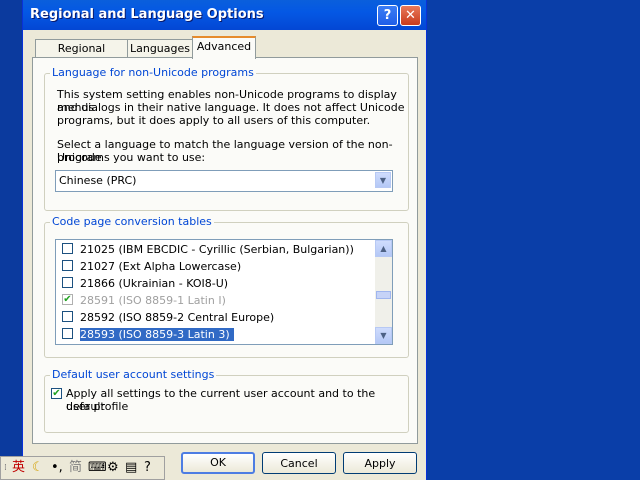 This screenshot has height=480, width=640. Describe the element at coordinates (153, 300) in the screenshot. I see `list-item-label: 28591 (ISO 8859-1 Latin I)` at that location.